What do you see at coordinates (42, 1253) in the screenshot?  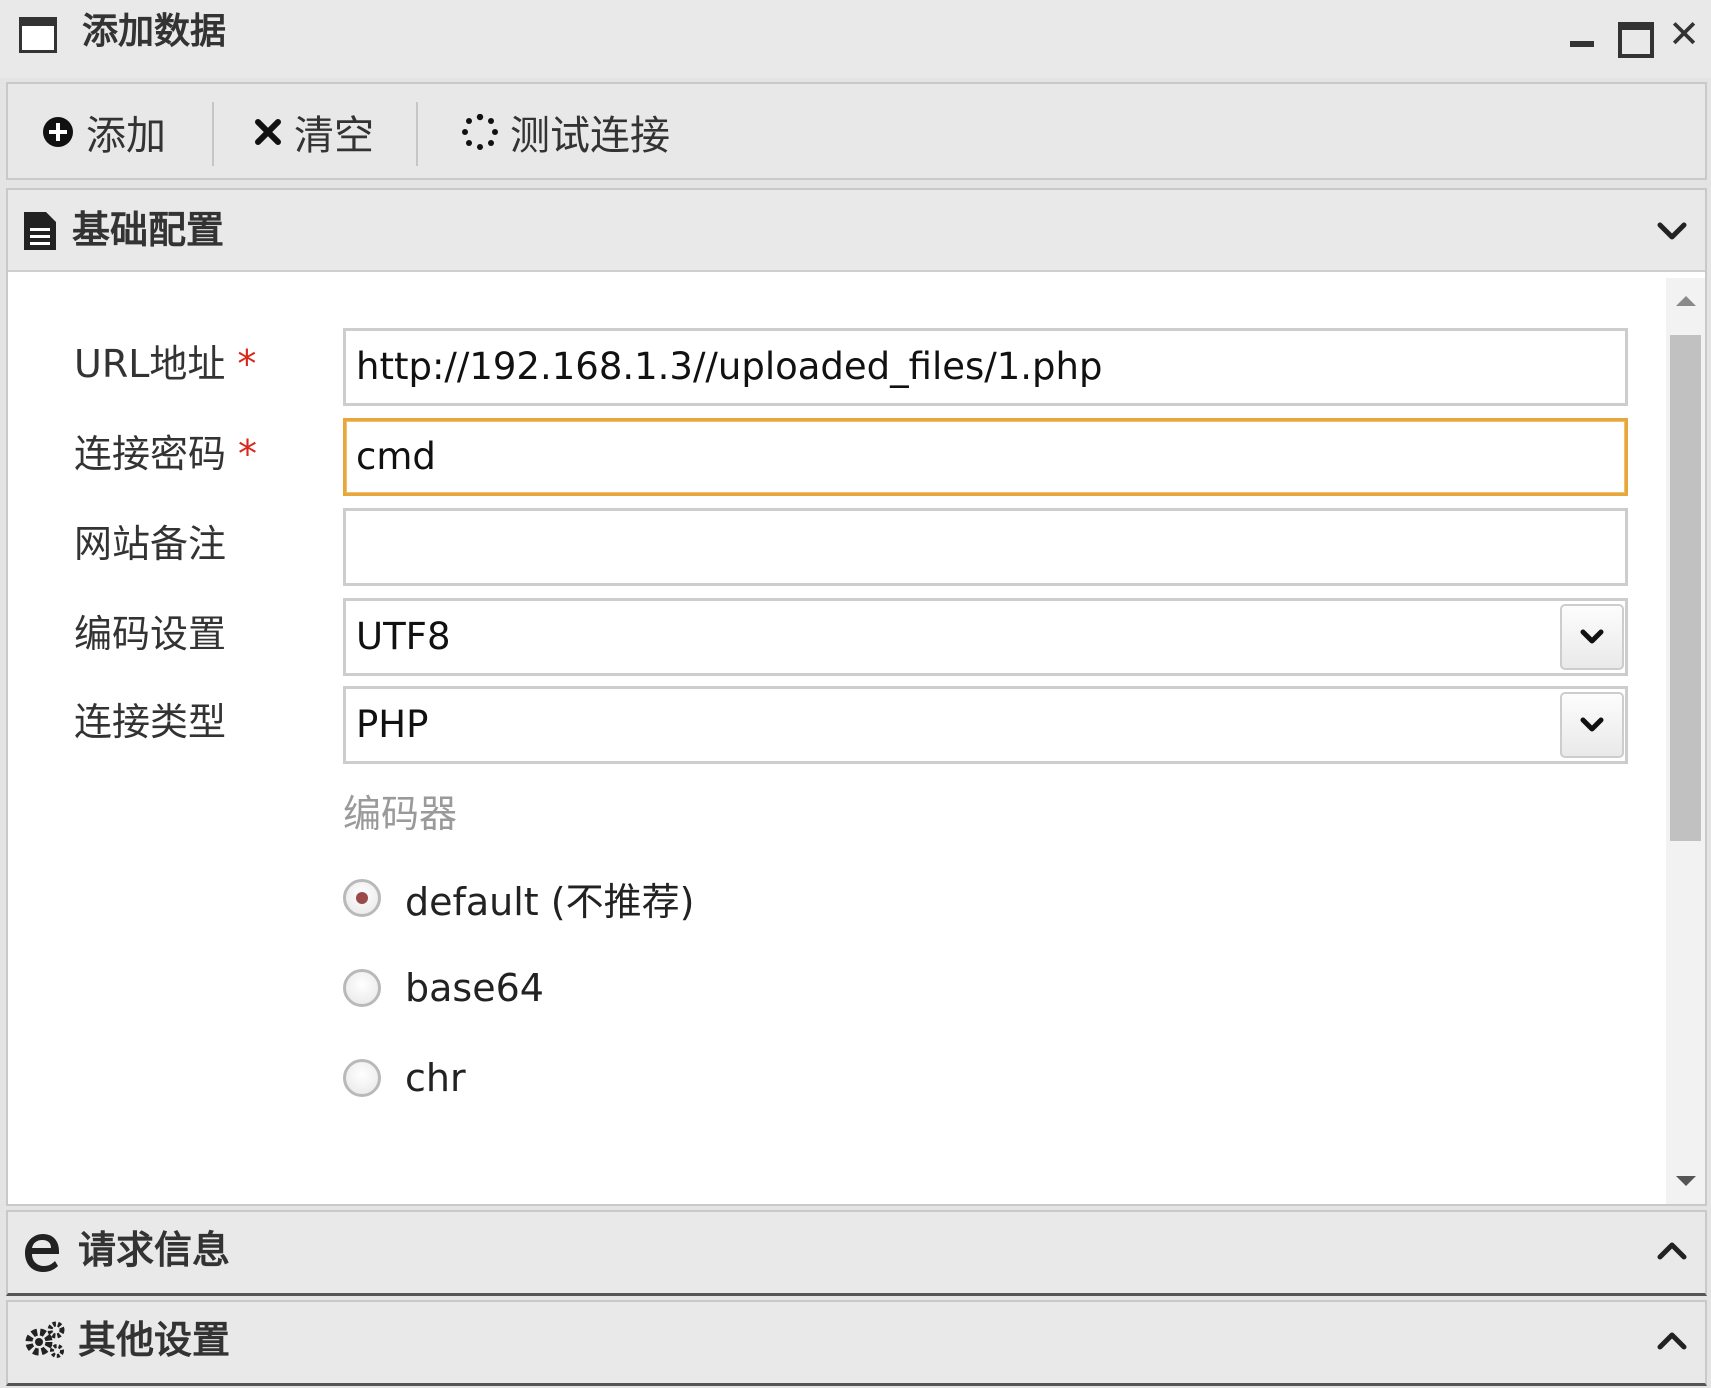 I see `ie-icon` at bounding box center [42, 1253].